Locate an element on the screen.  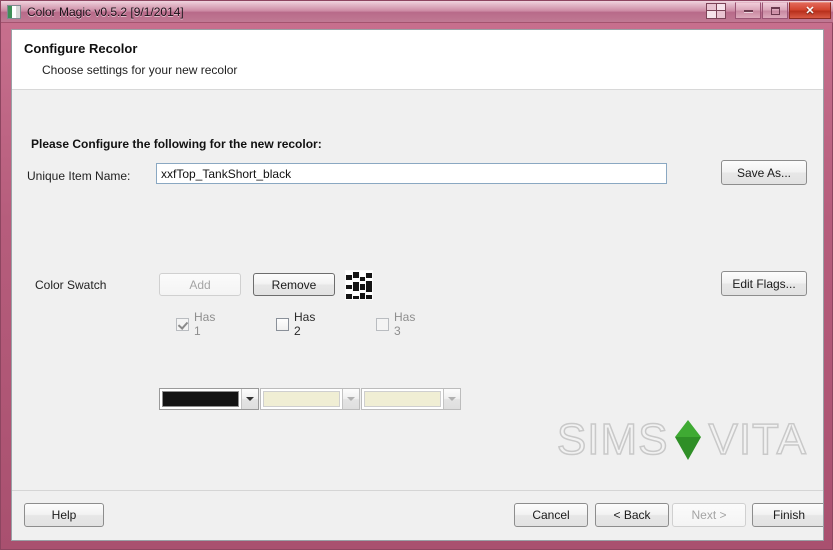
checkbox-has-1: Has 1 is located at coordinates (195, 324).